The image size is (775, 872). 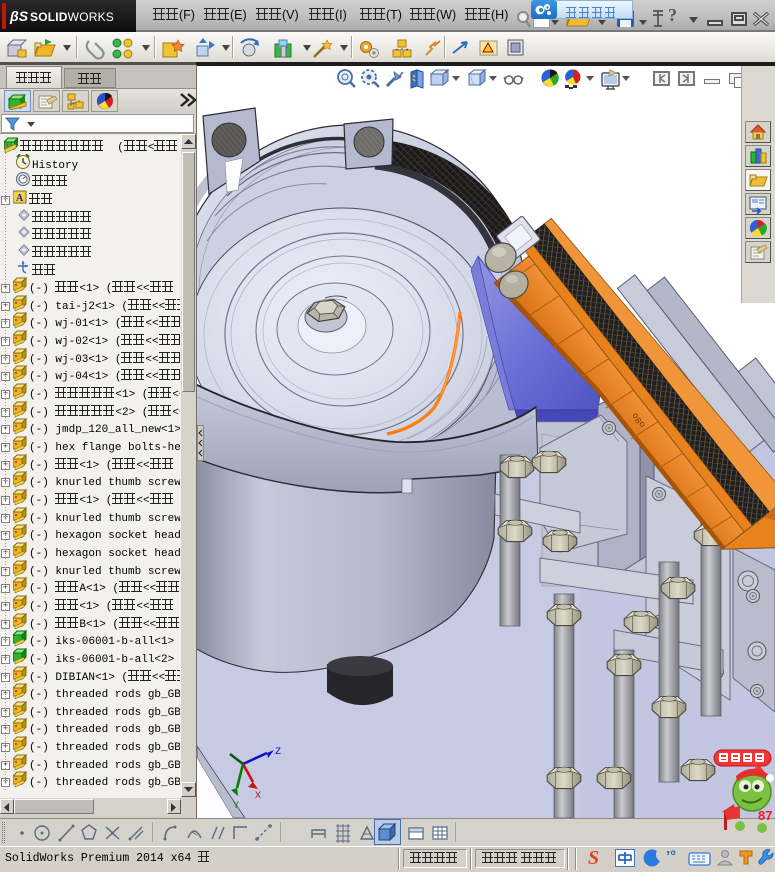 I want to click on svg-text: X, so click(x=258, y=796).